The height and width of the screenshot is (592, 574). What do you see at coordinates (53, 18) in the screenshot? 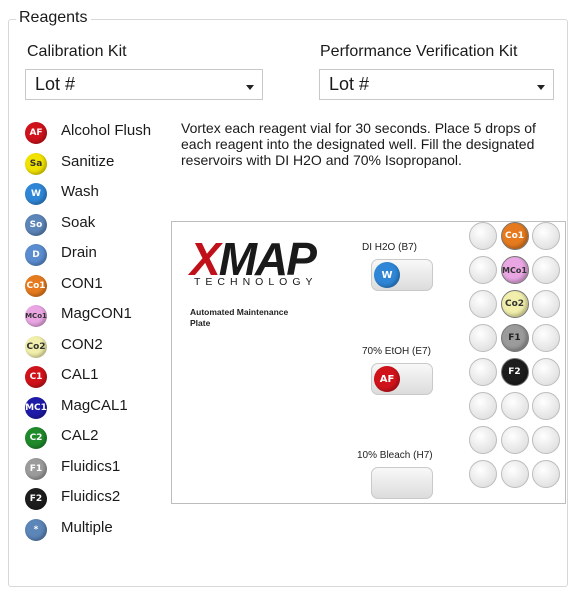
I see `reagents-title: Reagents` at bounding box center [53, 18].